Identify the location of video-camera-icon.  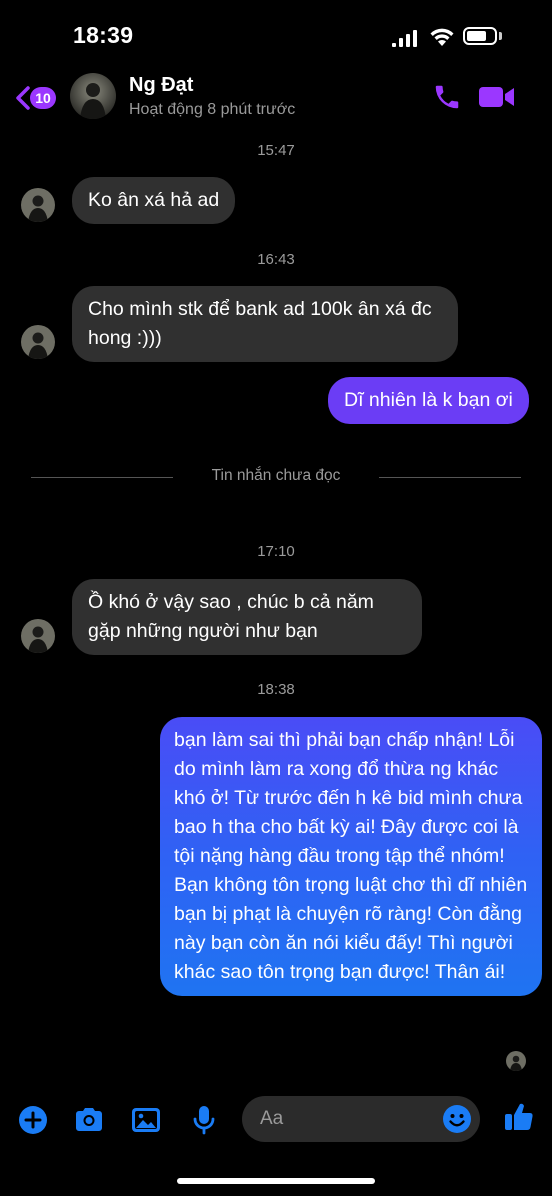
(497, 97).